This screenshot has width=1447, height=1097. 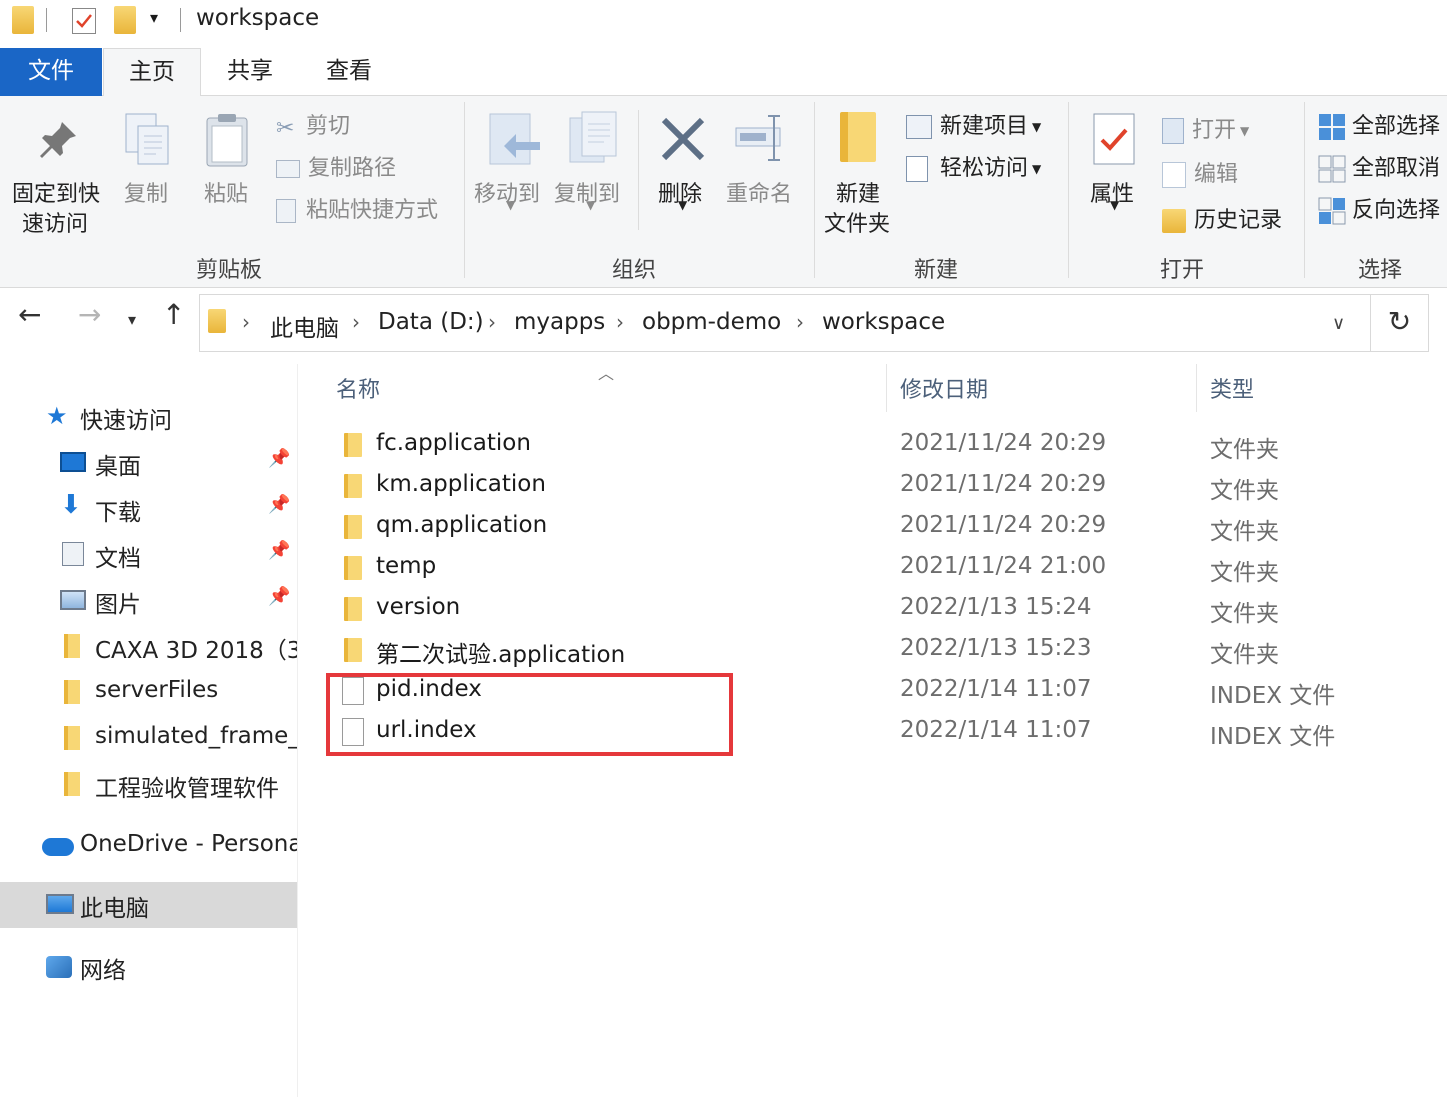 What do you see at coordinates (1182, 270) in the screenshot?
I see `group-label-open: 打开` at bounding box center [1182, 270].